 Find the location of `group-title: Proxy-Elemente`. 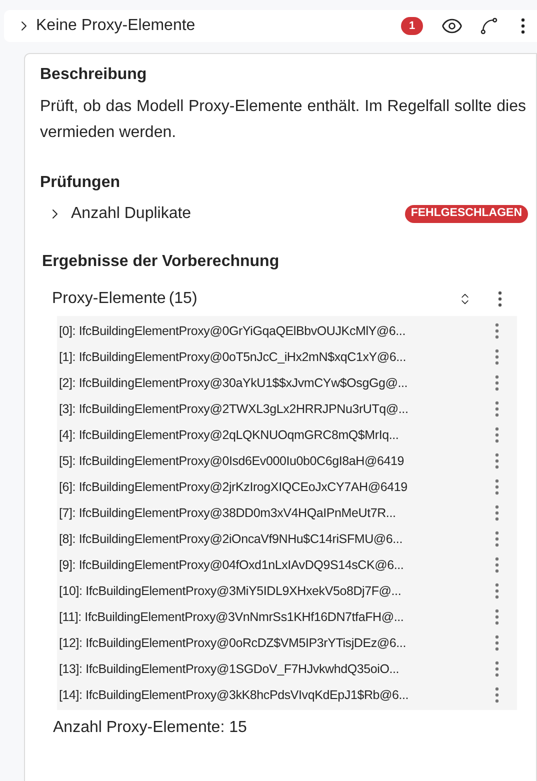

group-title: Proxy-Elemente is located at coordinates (109, 299).